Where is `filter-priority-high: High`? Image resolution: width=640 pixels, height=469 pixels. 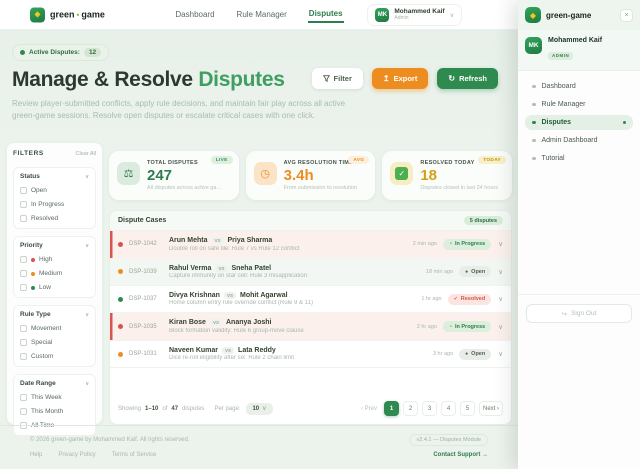 filter-priority-high: High is located at coordinates (54, 259).